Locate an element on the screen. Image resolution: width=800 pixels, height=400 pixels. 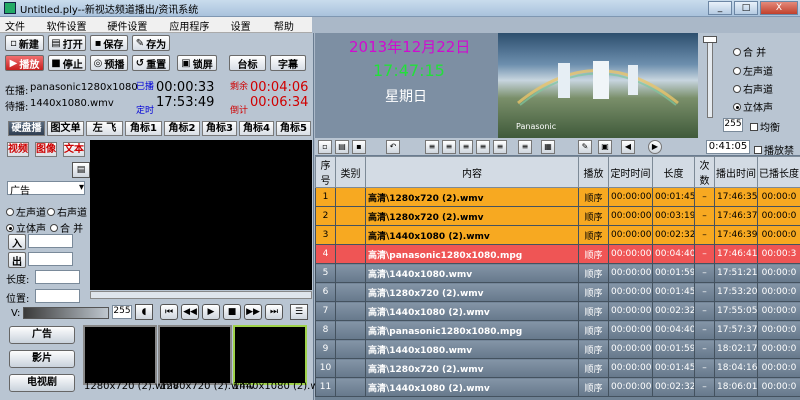
new-button: ▫ 新建 is located at coordinates (24, 43).